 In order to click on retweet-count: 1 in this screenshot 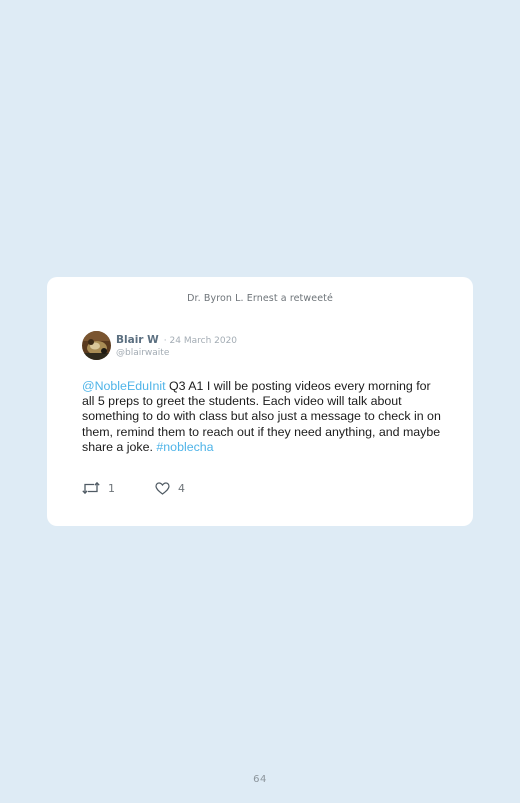, I will do `click(111, 488)`.